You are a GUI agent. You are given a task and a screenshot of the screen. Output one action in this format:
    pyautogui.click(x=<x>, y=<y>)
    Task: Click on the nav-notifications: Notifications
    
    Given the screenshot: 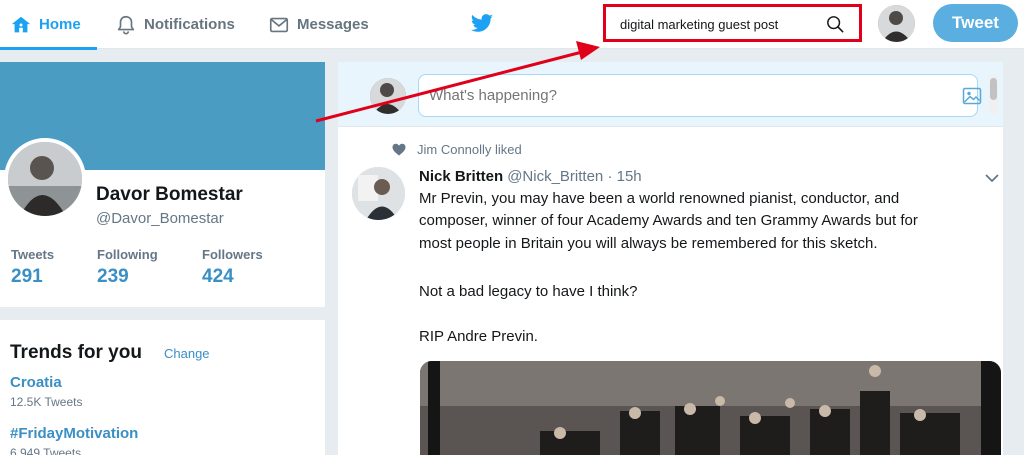 What is the action you would take?
    pyautogui.click(x=175, y=24)
    